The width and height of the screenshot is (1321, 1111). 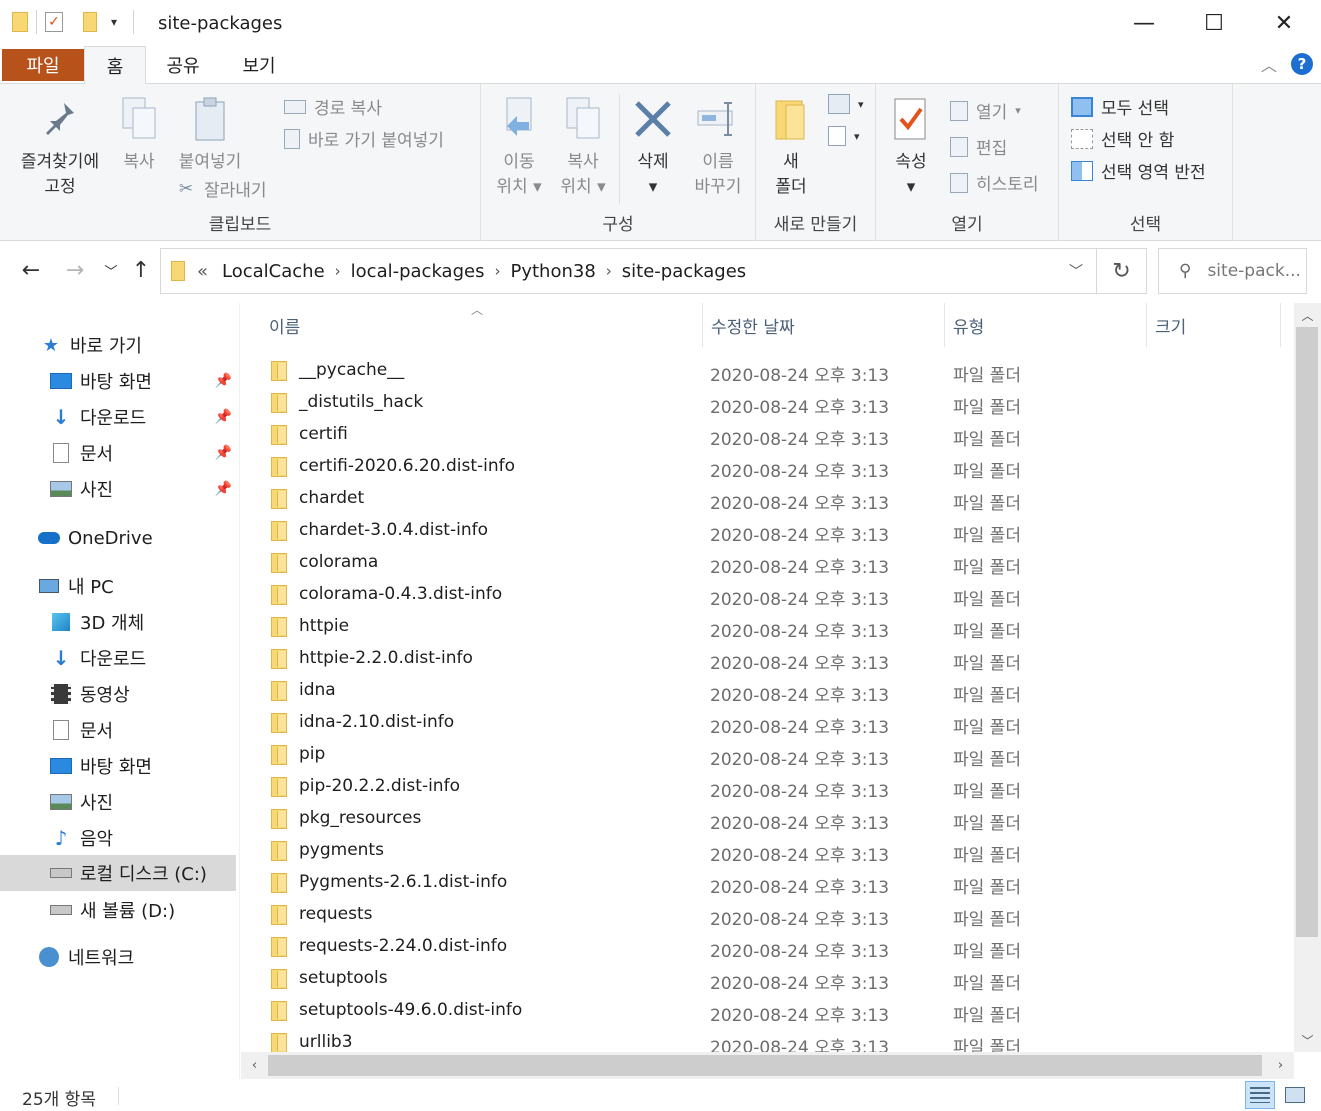 What do you see at coordinates (767, 691) in the screenshot?
I see `table-row: idna 2020-08-24 오후 3:13 파일 폴더` at bounding box center [767, 691].